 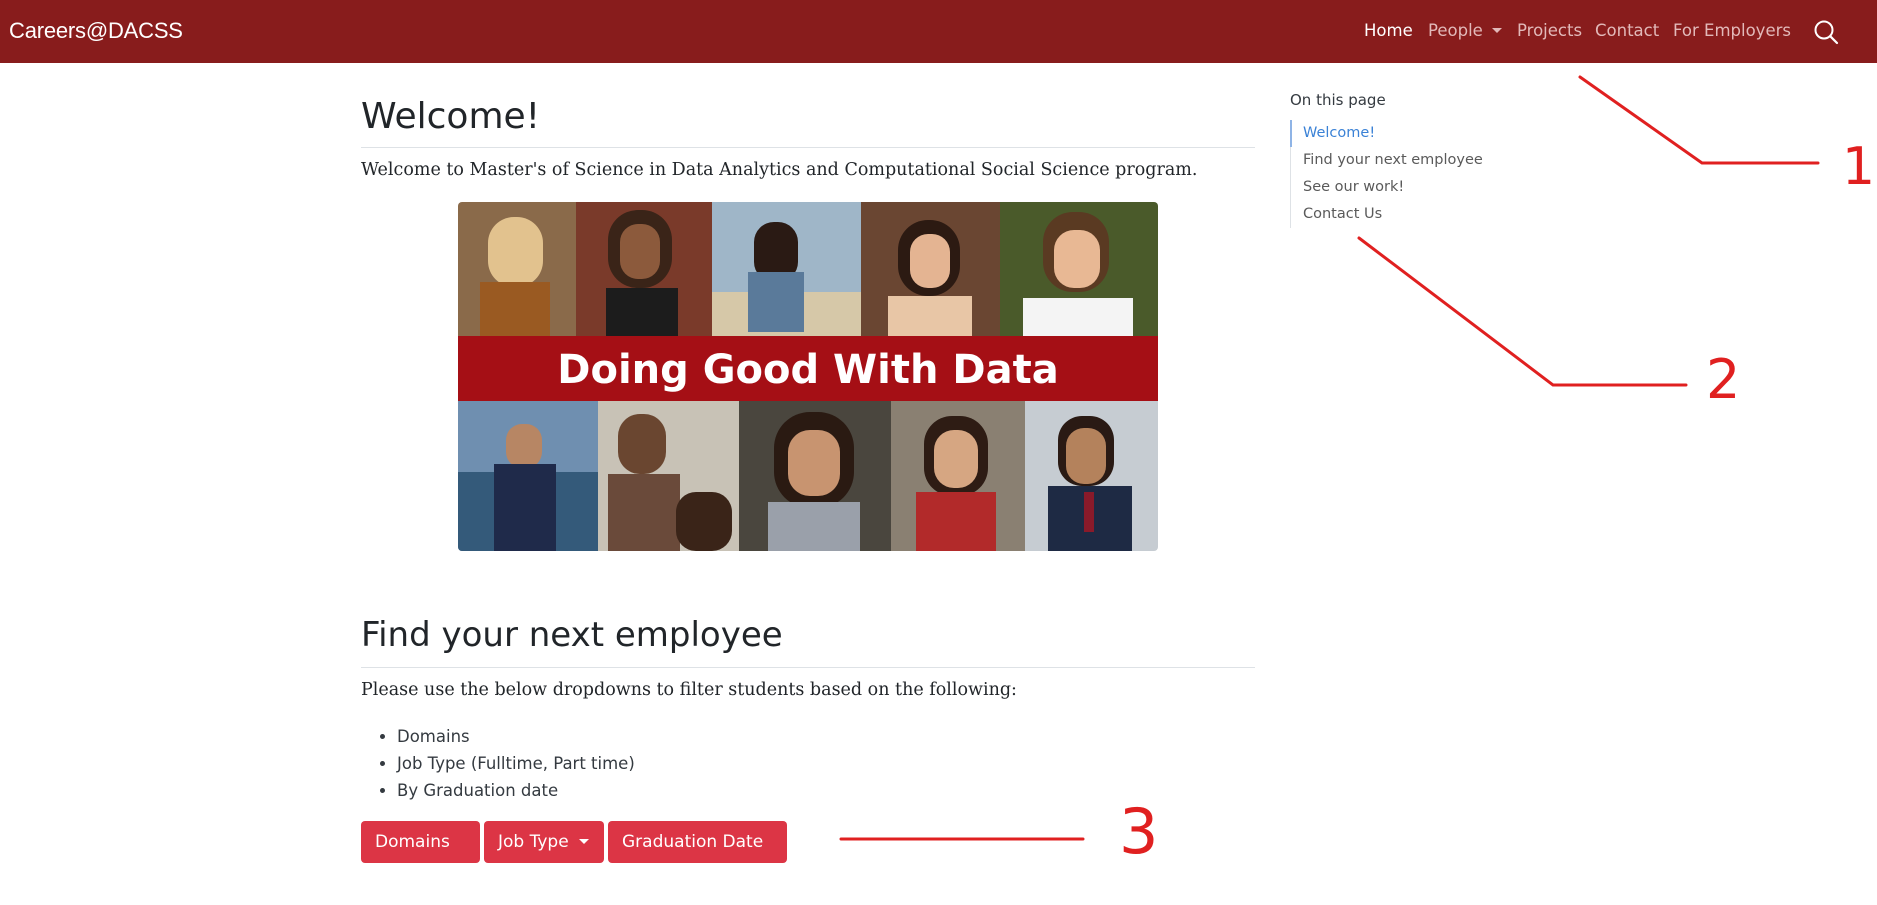 I want to click on nav-people: People, so click(x=1465, y=30).